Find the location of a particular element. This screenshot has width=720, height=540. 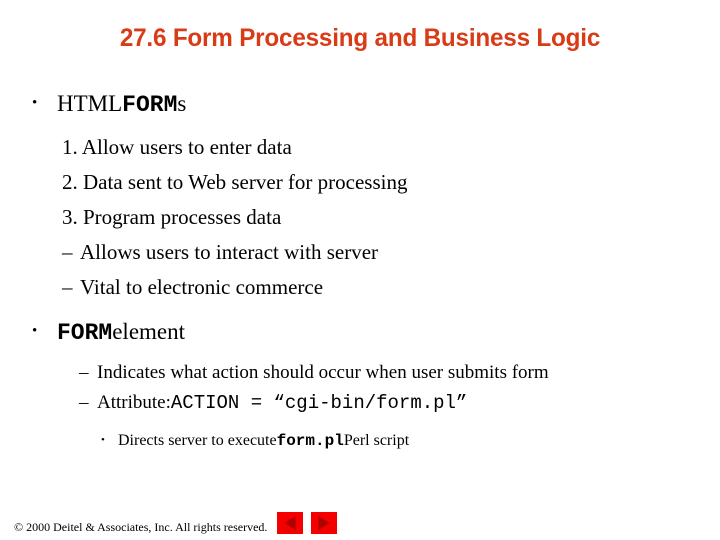

triangle-right-icon is located at coordinates (324, 523).